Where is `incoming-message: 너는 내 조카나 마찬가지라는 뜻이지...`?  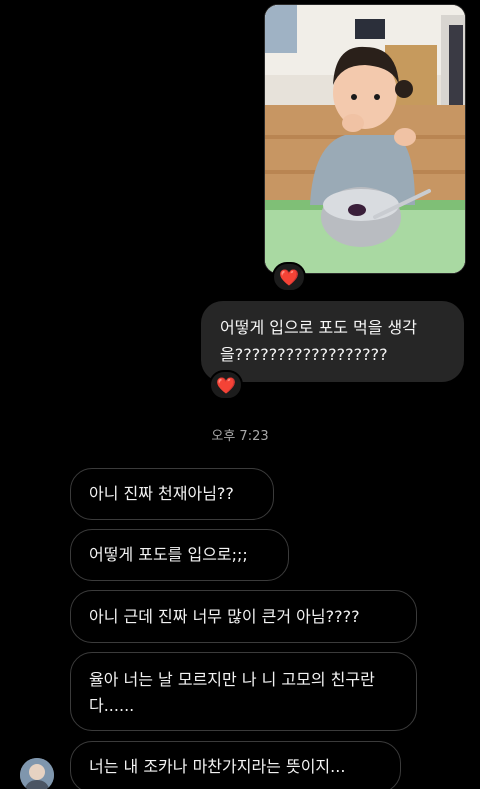
incoming-message: 너는 내 조카나 마찬가지라는 뜻이지... is located at coordinates (235, 765).